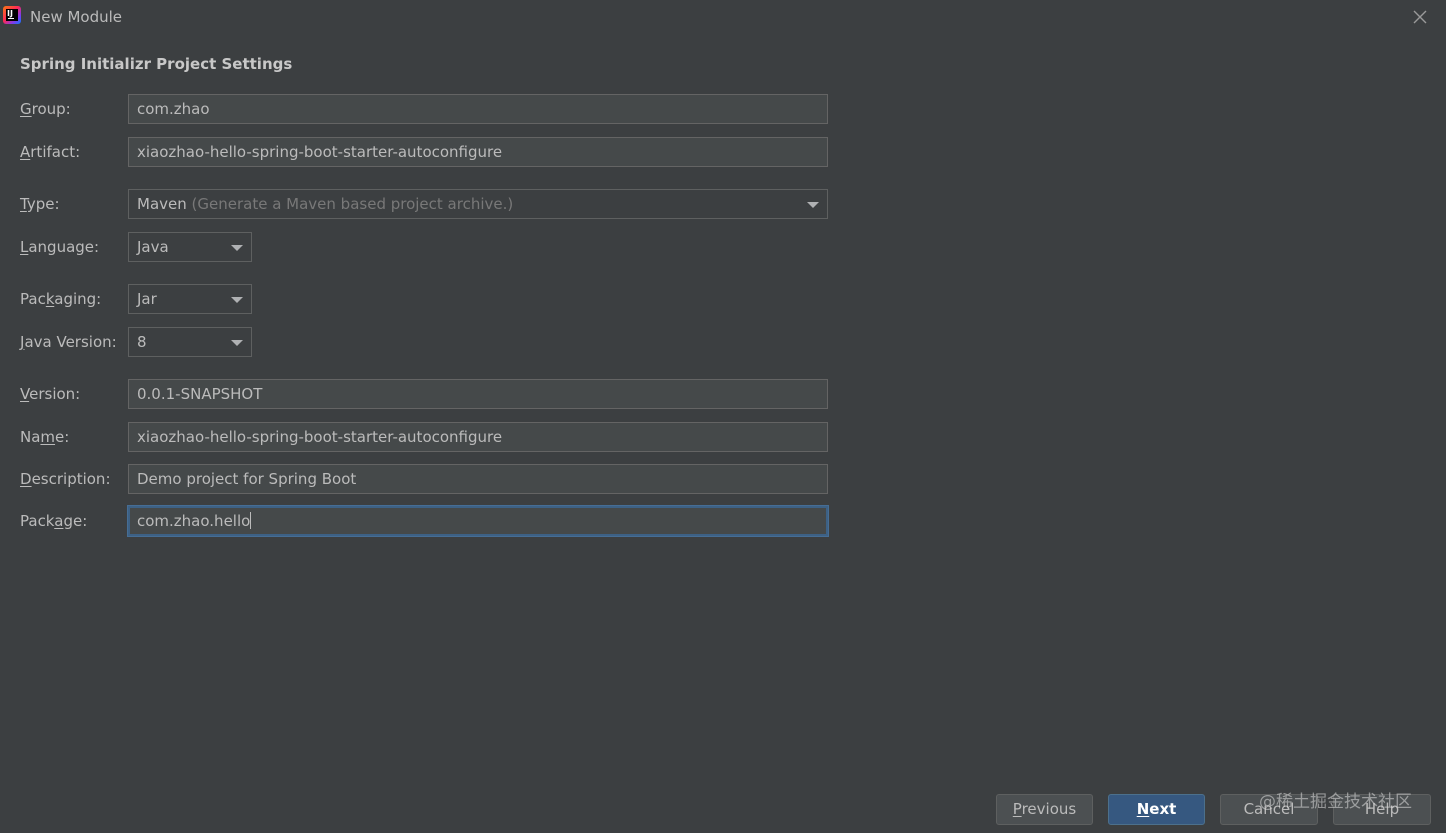  What do you see at coordinates (478, 394) in the screenshot?
I see `version-field: 0.0.1-SNAPSHOT` at bounding box center [478, 394].